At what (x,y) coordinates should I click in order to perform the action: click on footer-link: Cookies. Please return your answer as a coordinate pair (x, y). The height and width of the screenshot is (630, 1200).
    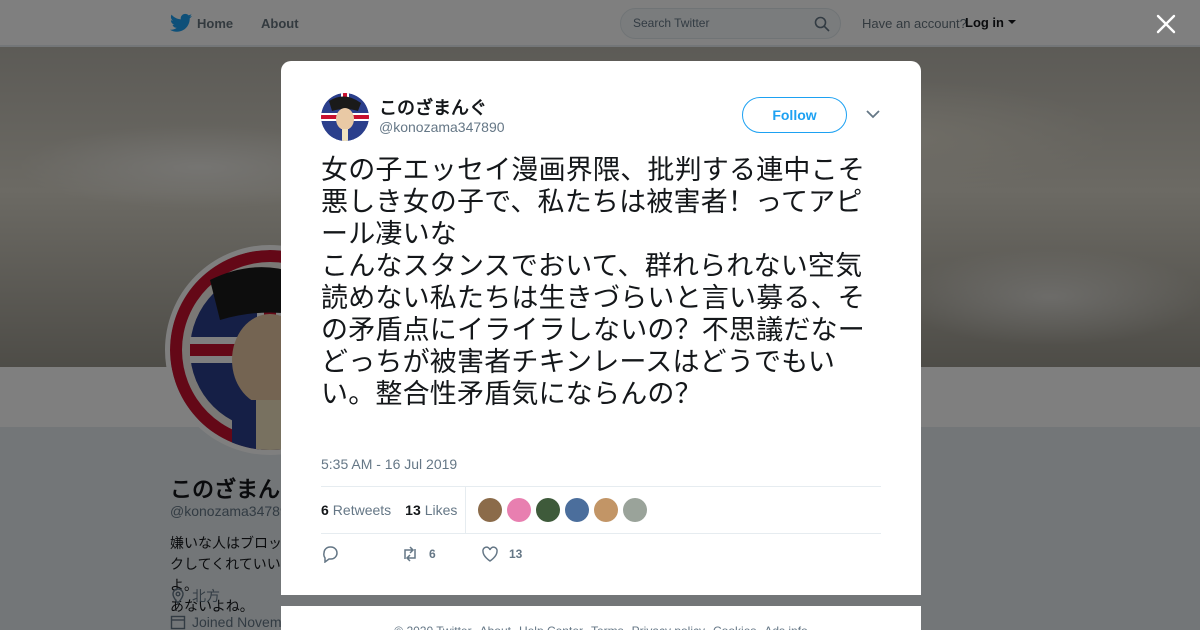
    Looking at the image, I should click on (734, 627).